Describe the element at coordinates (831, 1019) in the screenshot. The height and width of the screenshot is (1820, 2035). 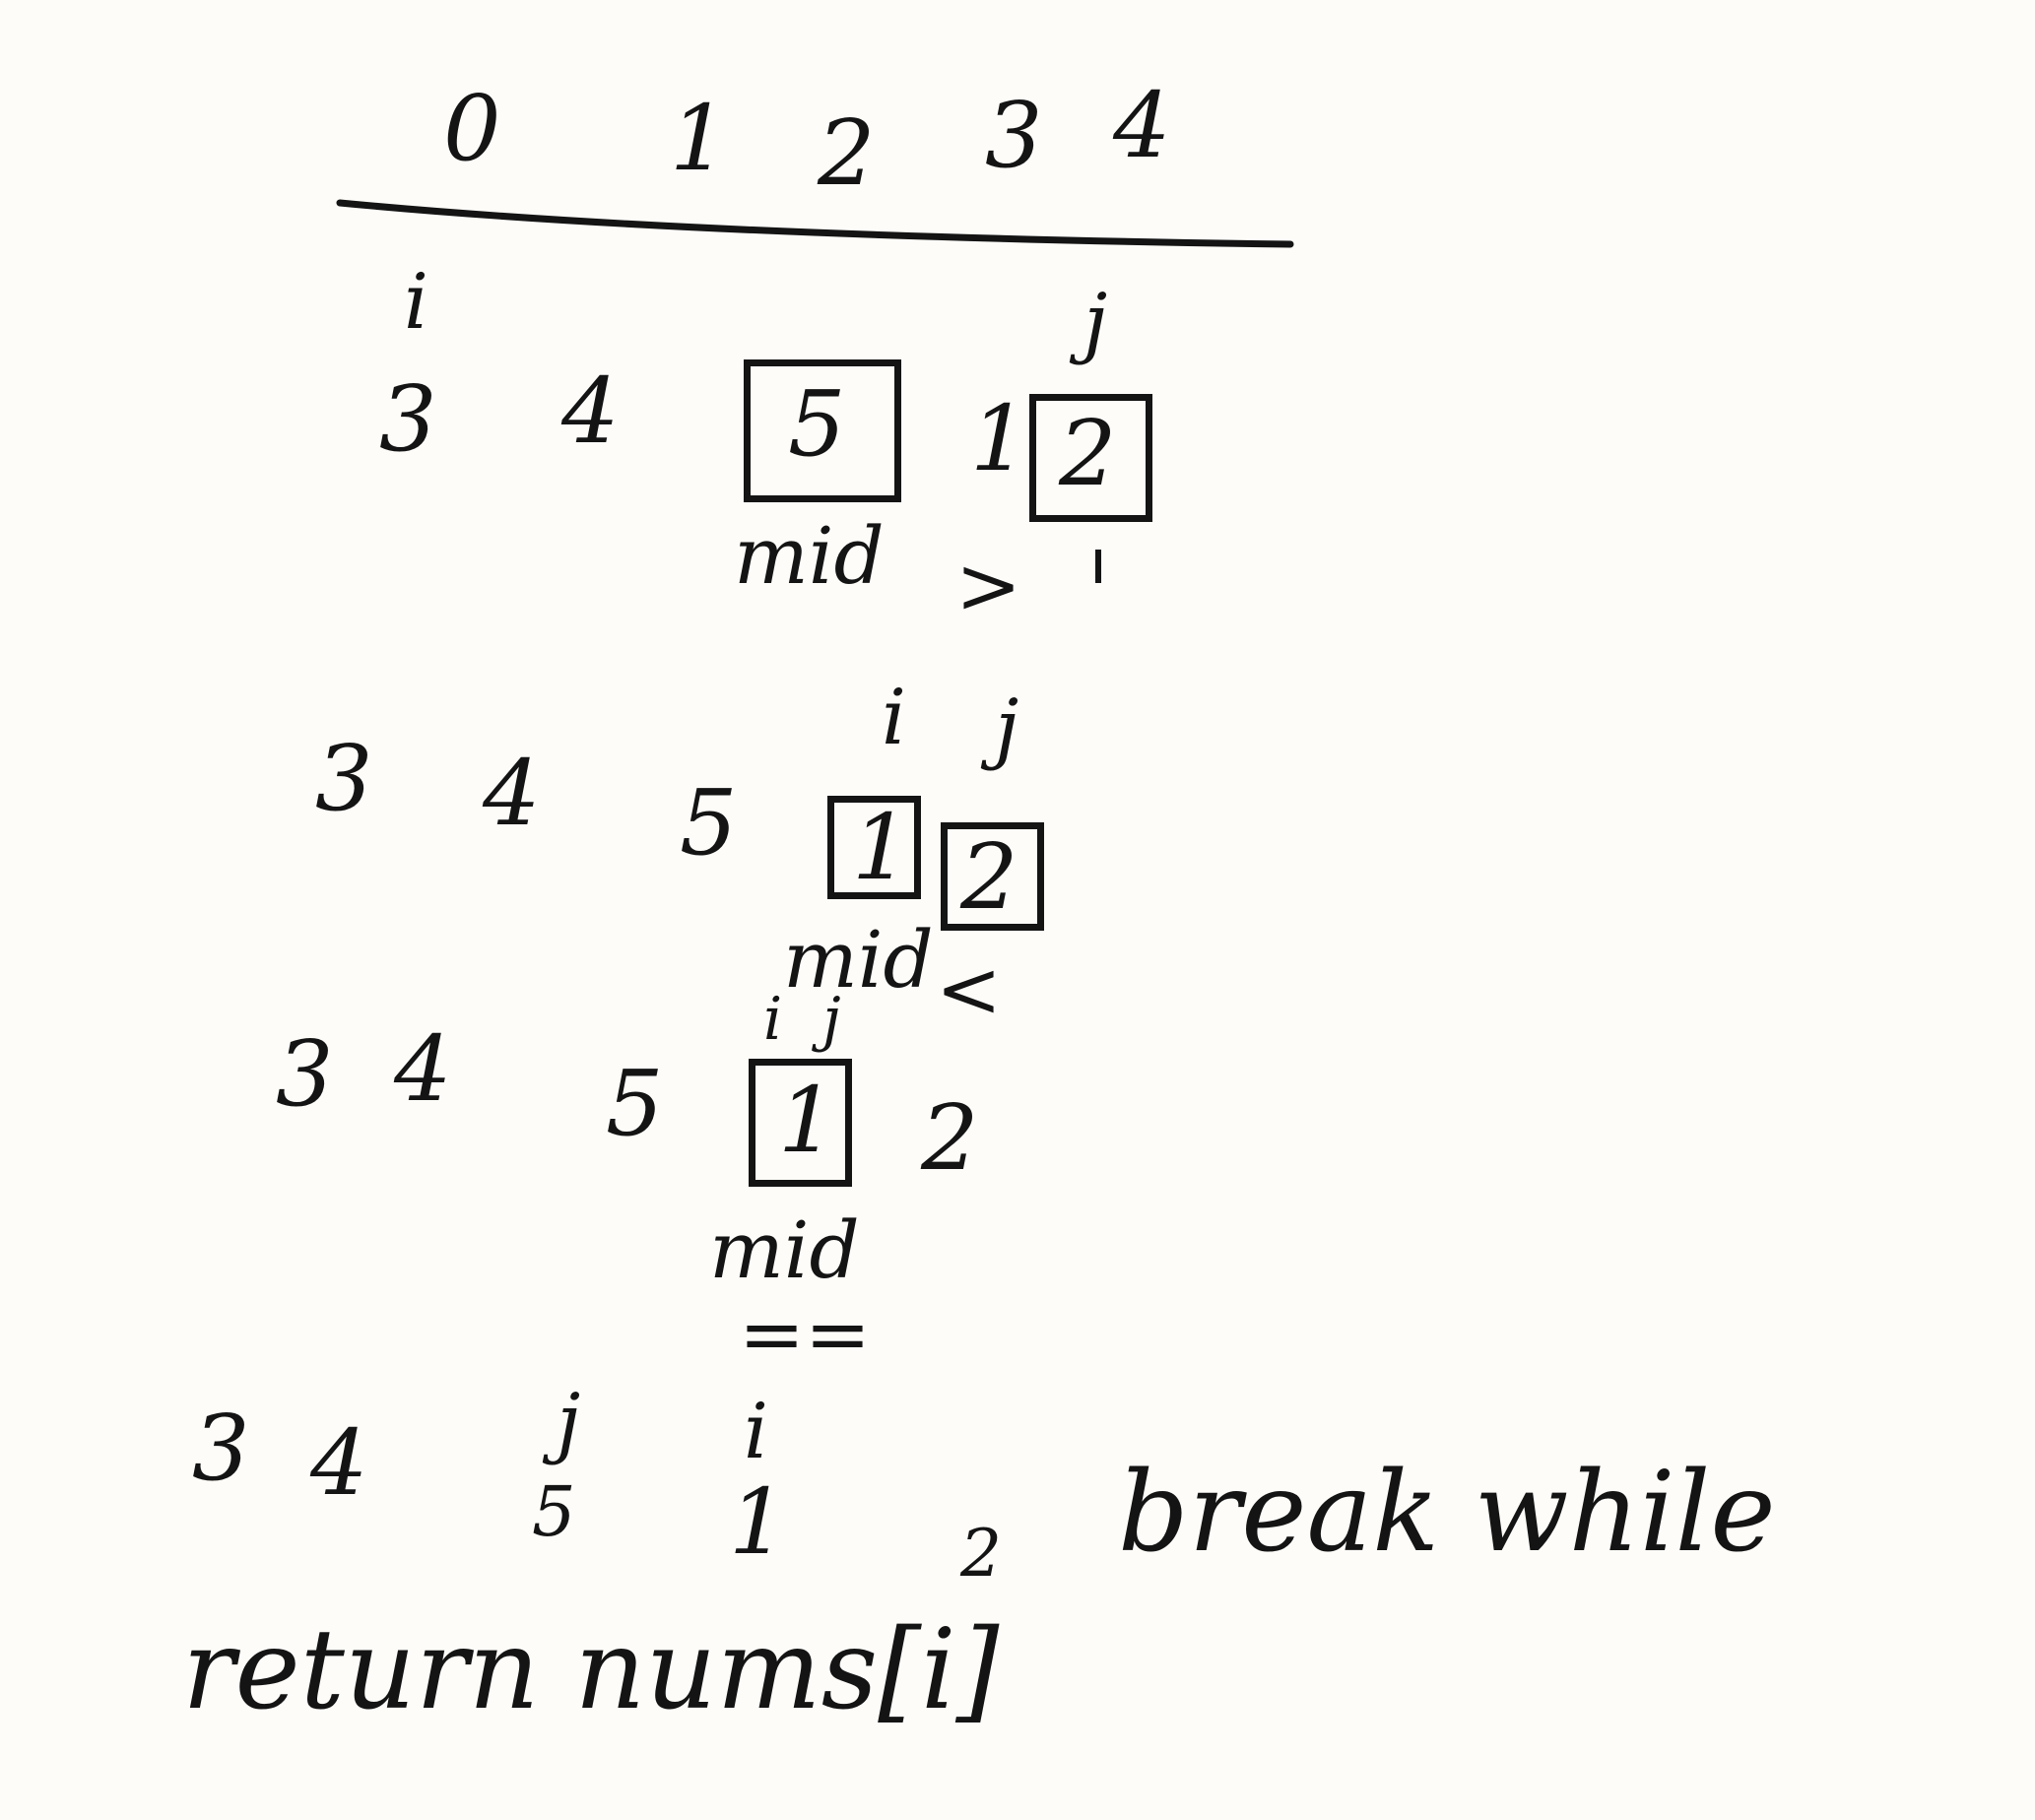
I see `row3-pointer-j: j` at that location.